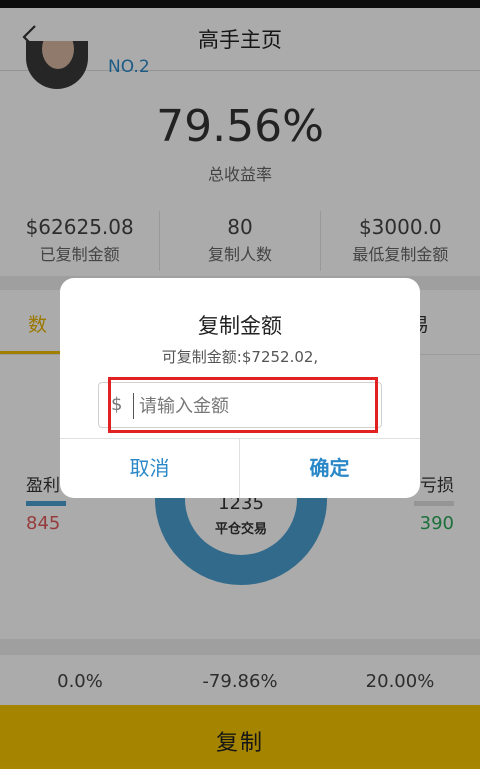 Image resolution: width=480 pixels, height=769 pixels. What do you see at coordinates (149, 468) in the screenshot?
I see `cancel-button: 取消` at bounding box center [149, 468].